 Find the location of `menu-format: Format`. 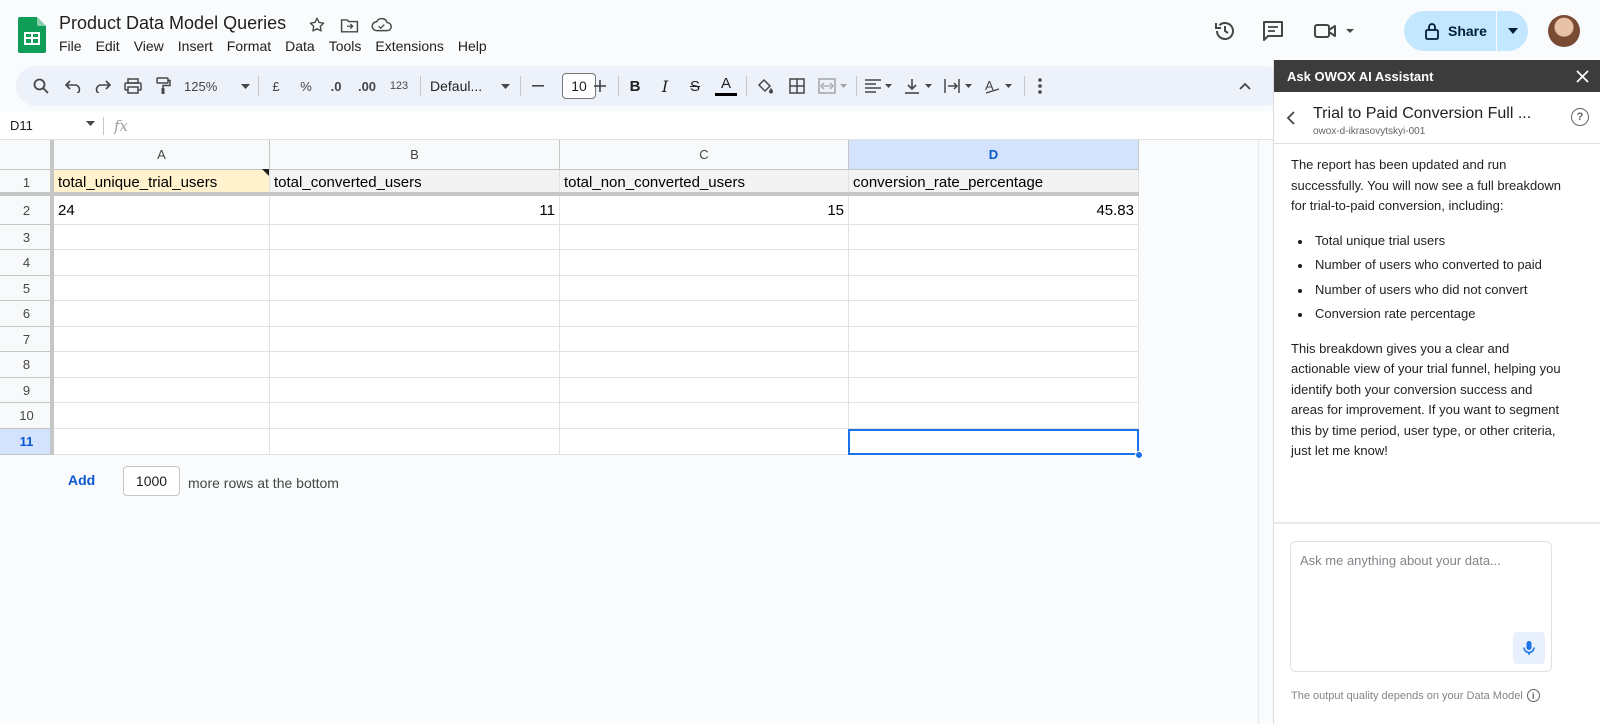

menu-format: Format is located at coordinates (249, 46).